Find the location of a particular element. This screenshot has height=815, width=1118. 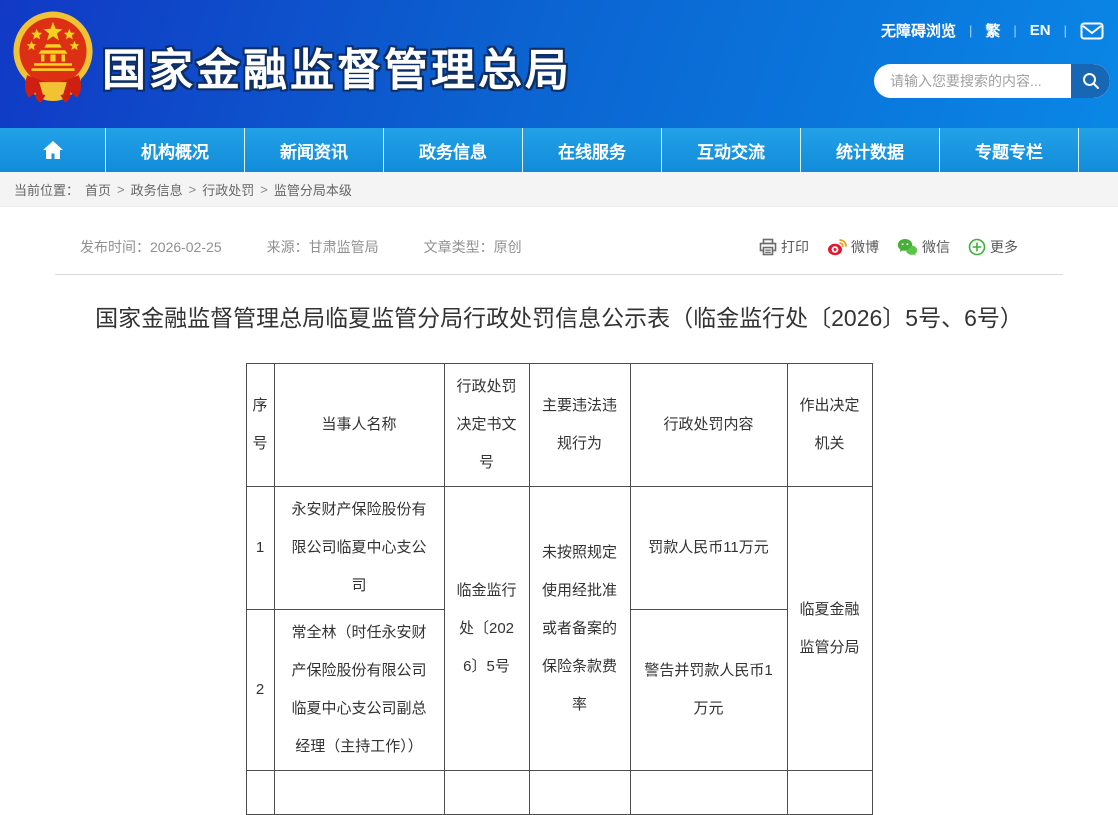

nav-item-xinwenzixun: 新闻资讯 is located at coordinates (314, 150).